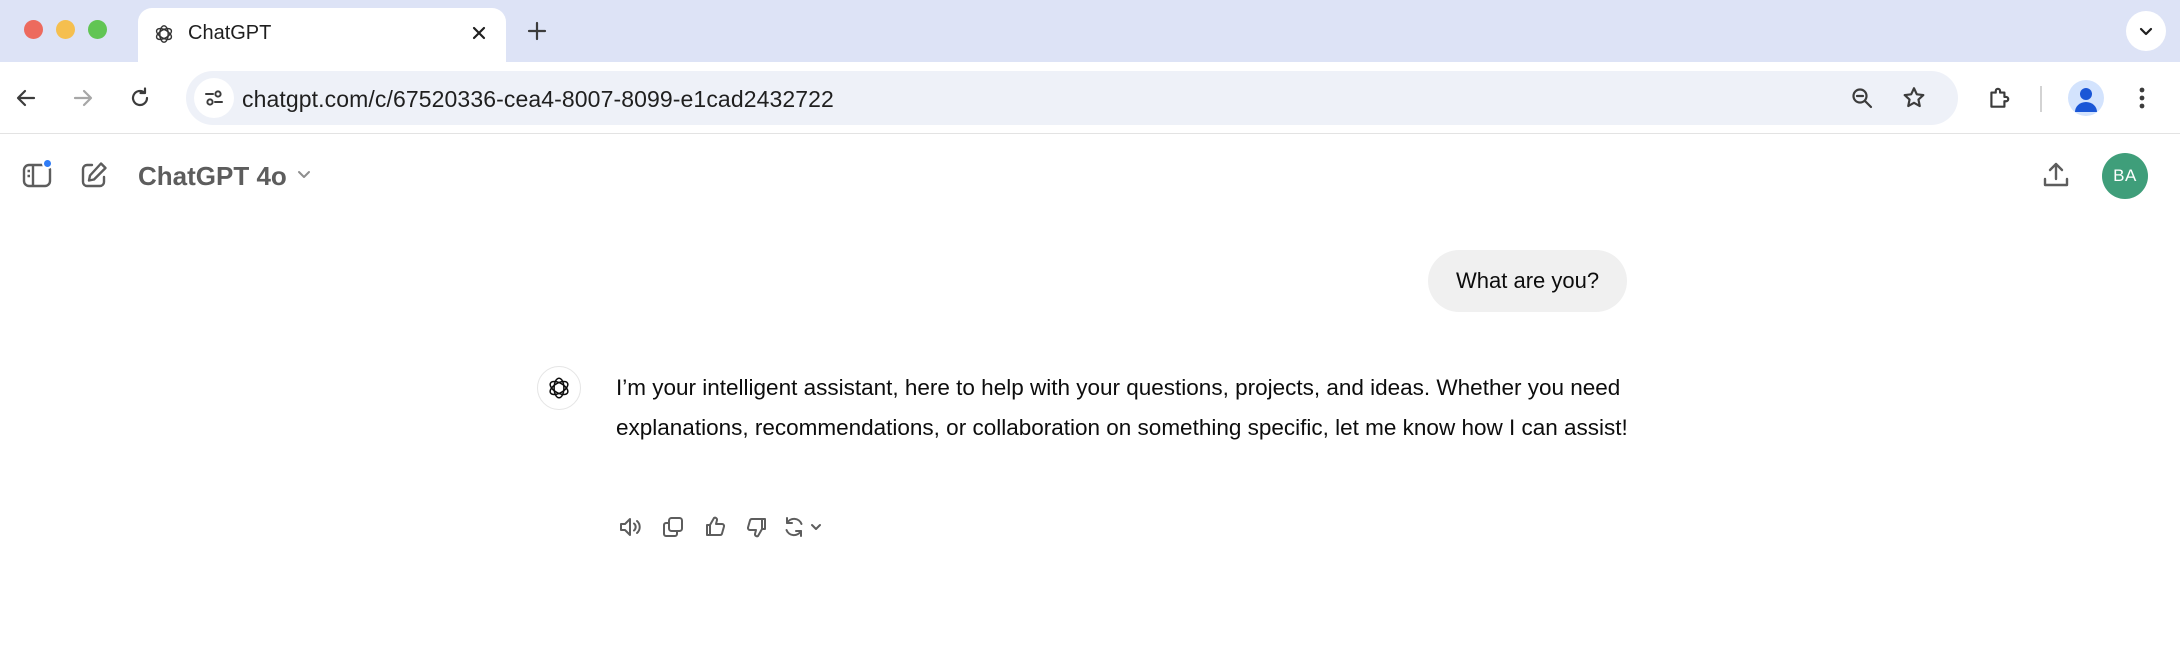 Image resolution: width=2180 pixels, height=646 pixels. I want to click on zoom-icon, so click(1862, 98).